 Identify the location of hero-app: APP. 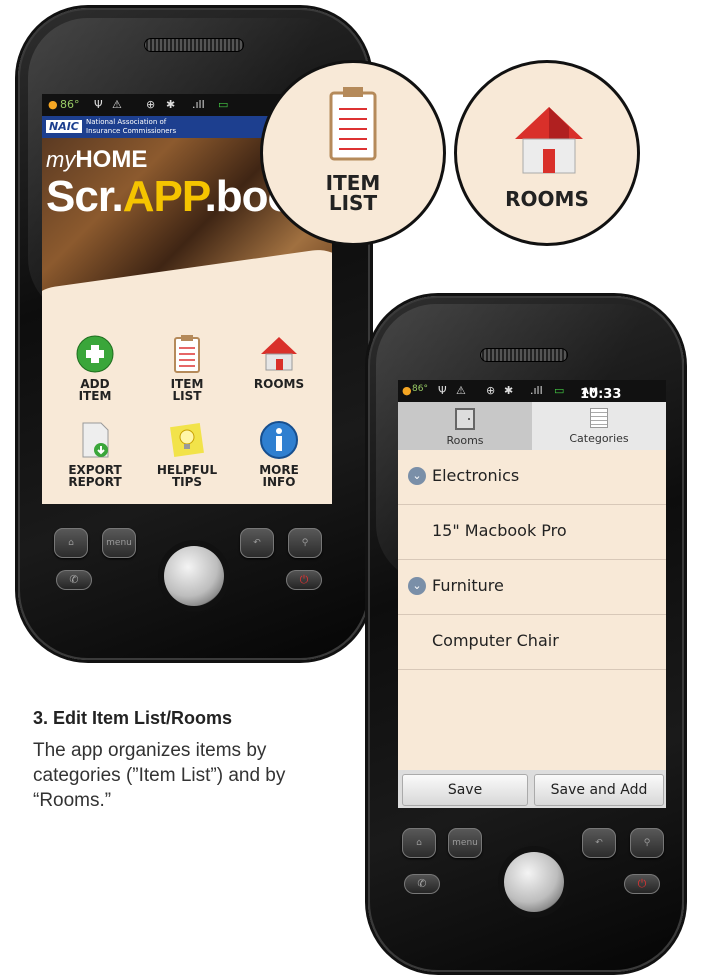
(164, 196).